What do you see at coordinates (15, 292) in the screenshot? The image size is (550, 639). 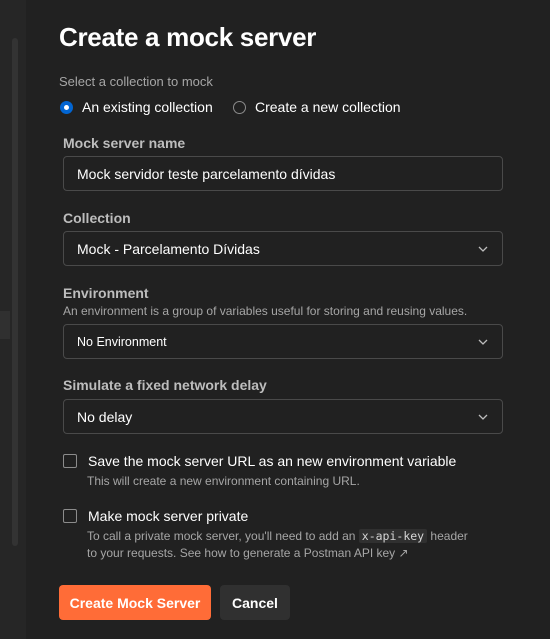 I see `sidebar-scrollbar` at bounding box center [15, 292].